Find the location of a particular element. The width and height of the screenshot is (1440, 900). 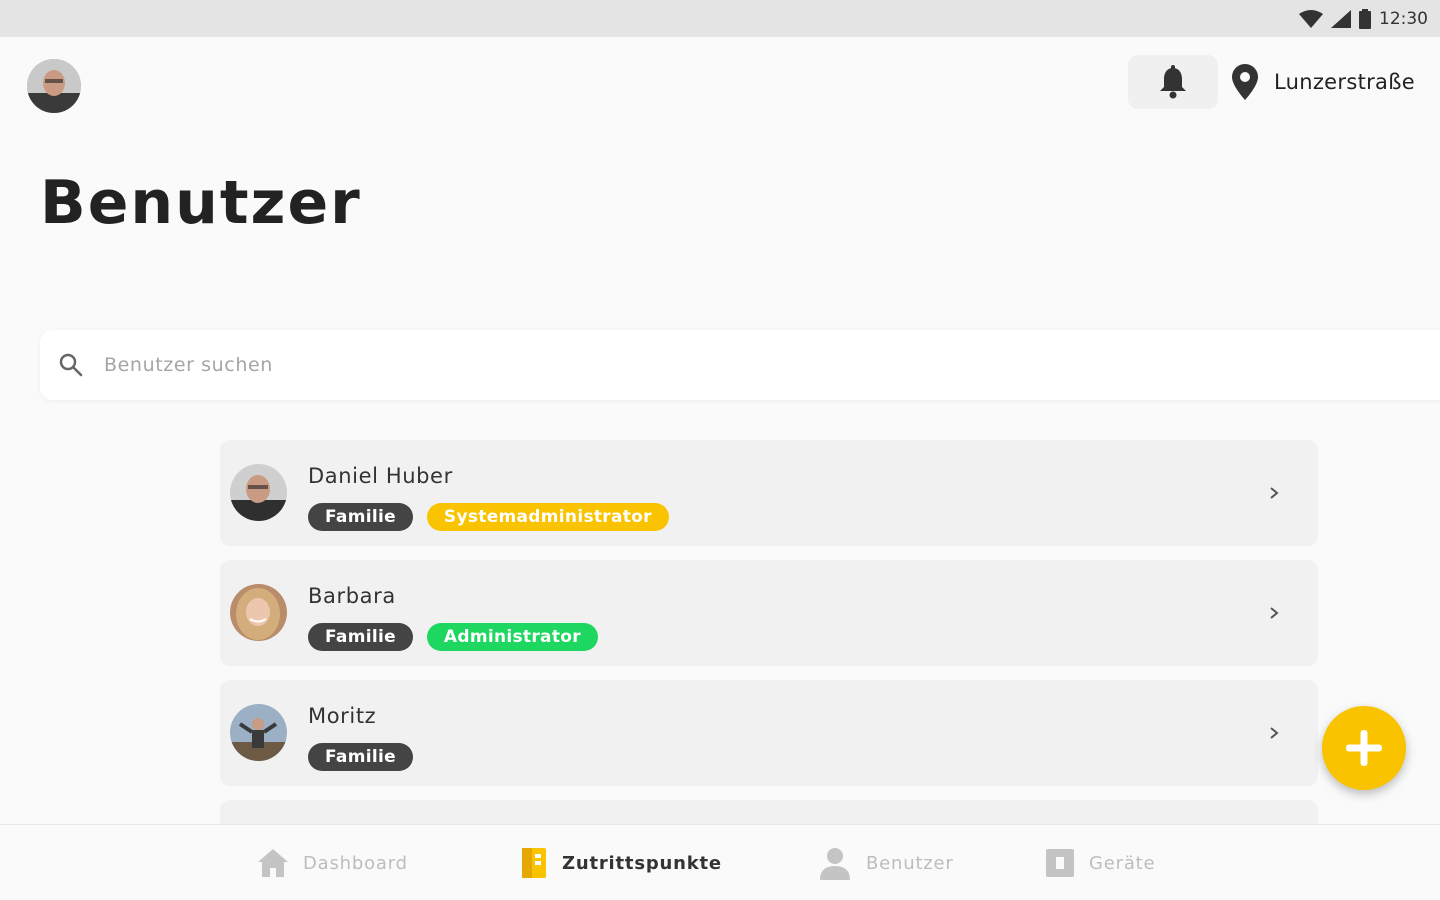

user-name: Moritz is located at coordinates (342, 716).